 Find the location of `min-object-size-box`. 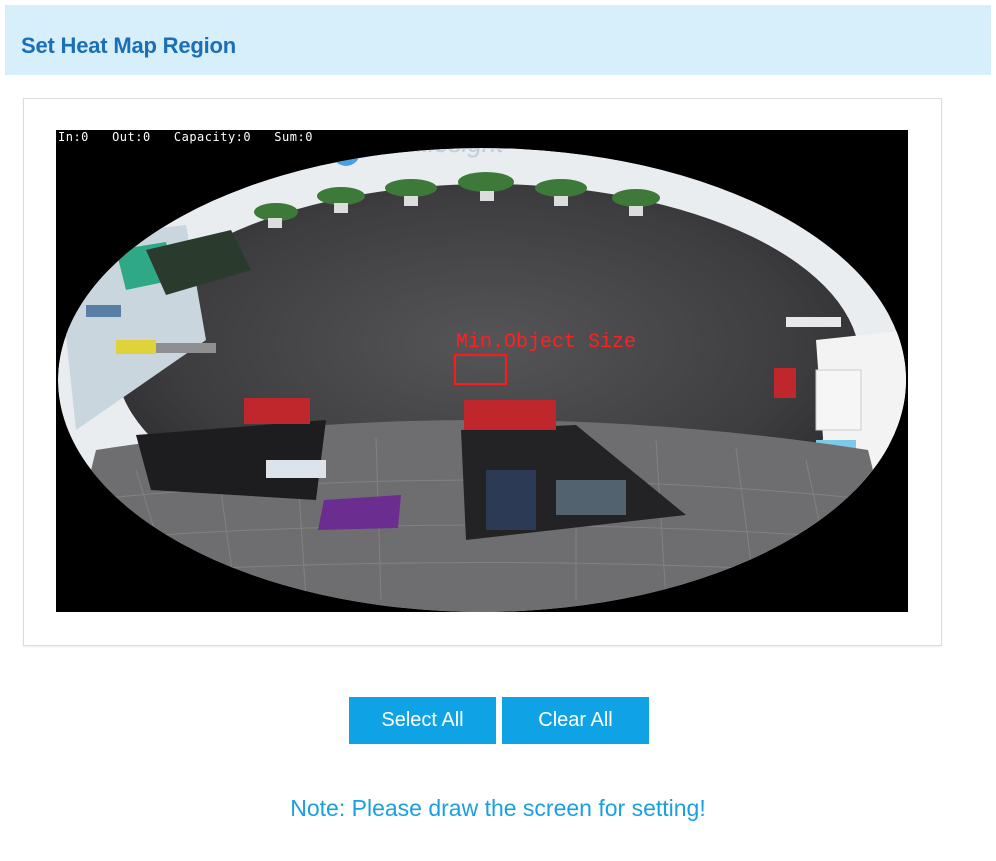

min-object-size-box is located at coordinates (480, 369).